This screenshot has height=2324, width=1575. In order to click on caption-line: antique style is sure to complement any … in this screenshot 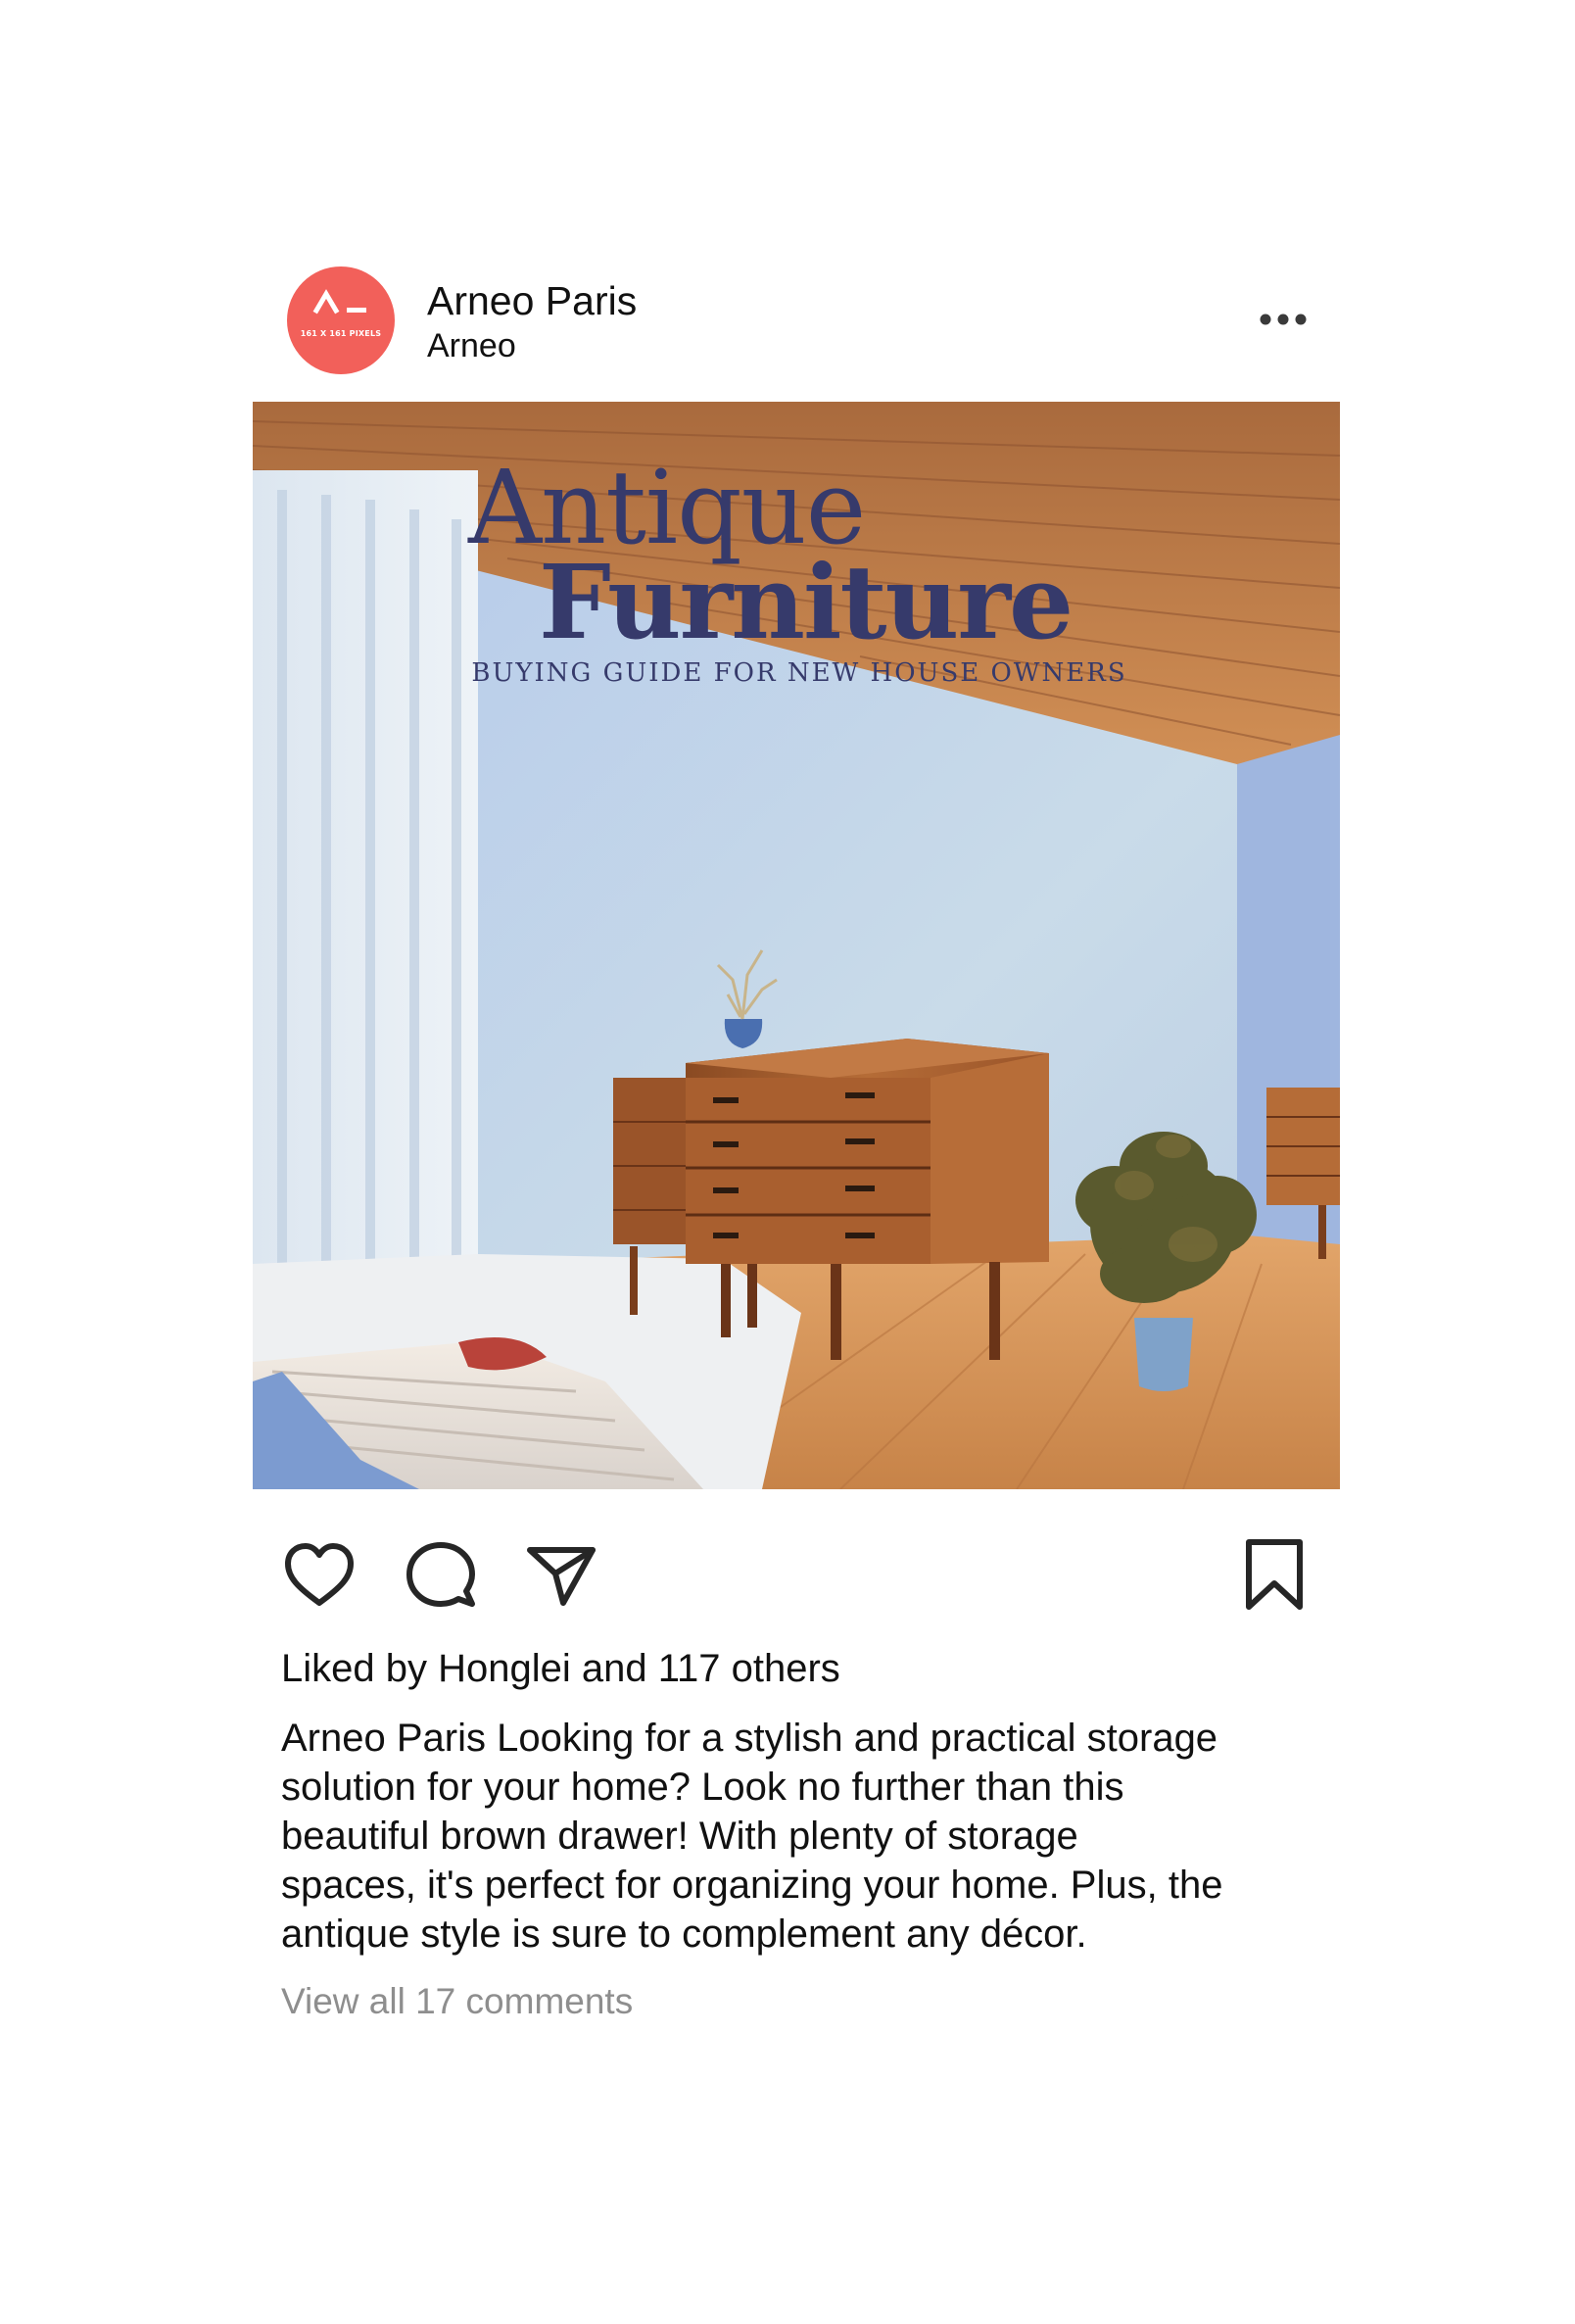, I will do `click(684, 1934)`.